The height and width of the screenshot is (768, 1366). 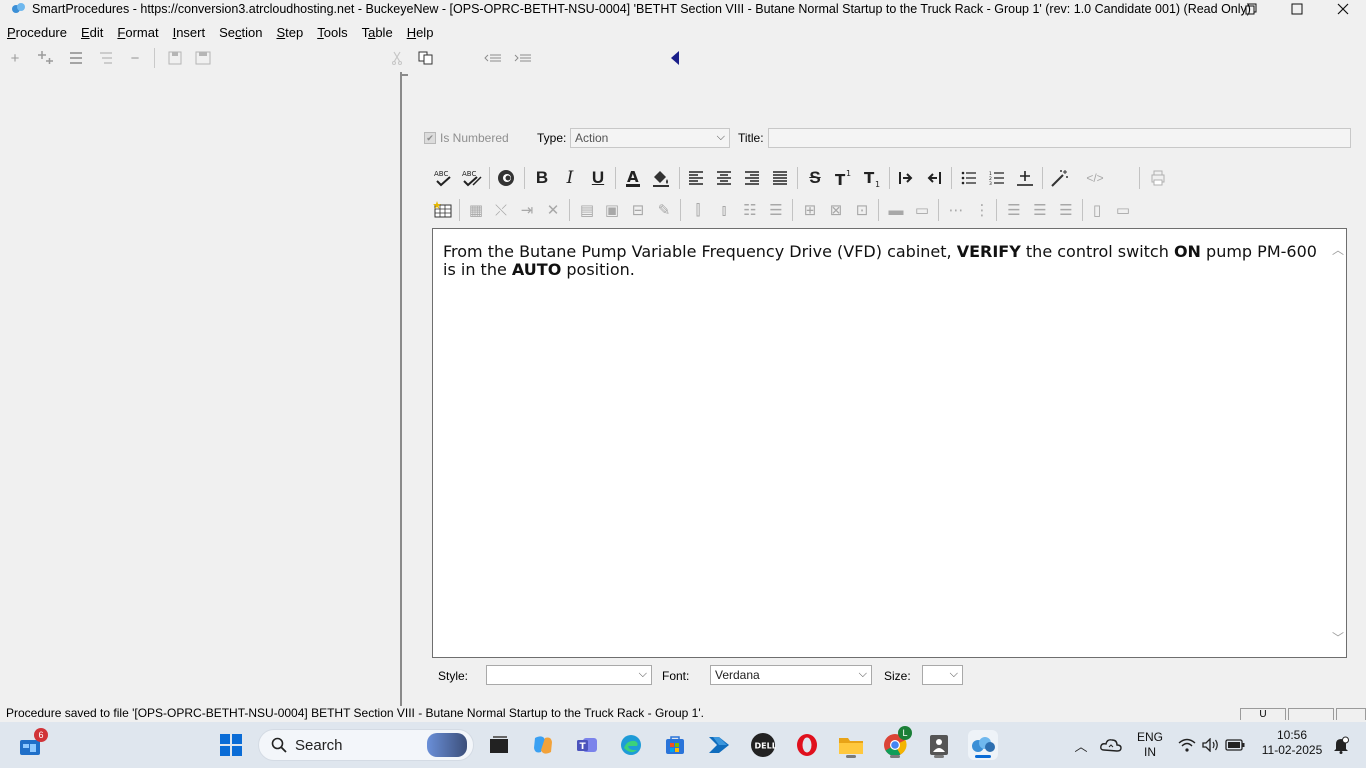 What do you see at coordinates (420, 32) in the screenshot?
I see `menu-item-help: Help` at bounding box center [420, 32].